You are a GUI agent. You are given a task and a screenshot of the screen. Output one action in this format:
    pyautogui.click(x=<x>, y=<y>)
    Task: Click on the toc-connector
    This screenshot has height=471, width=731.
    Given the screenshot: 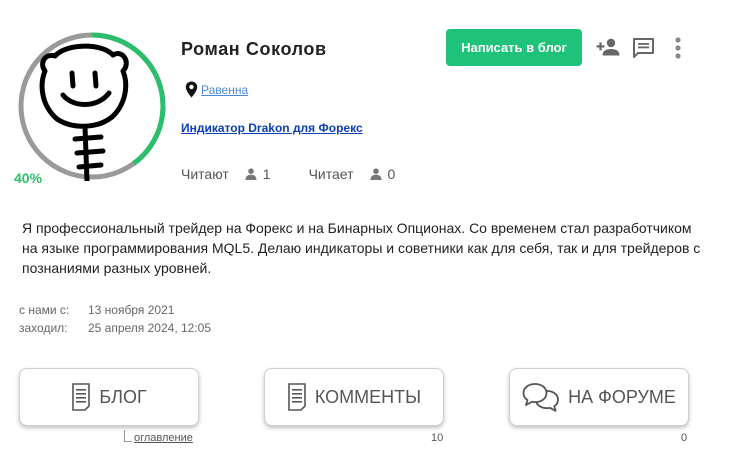 What is the action you would take?
    pyautogui.click(x=128, y=436)
    